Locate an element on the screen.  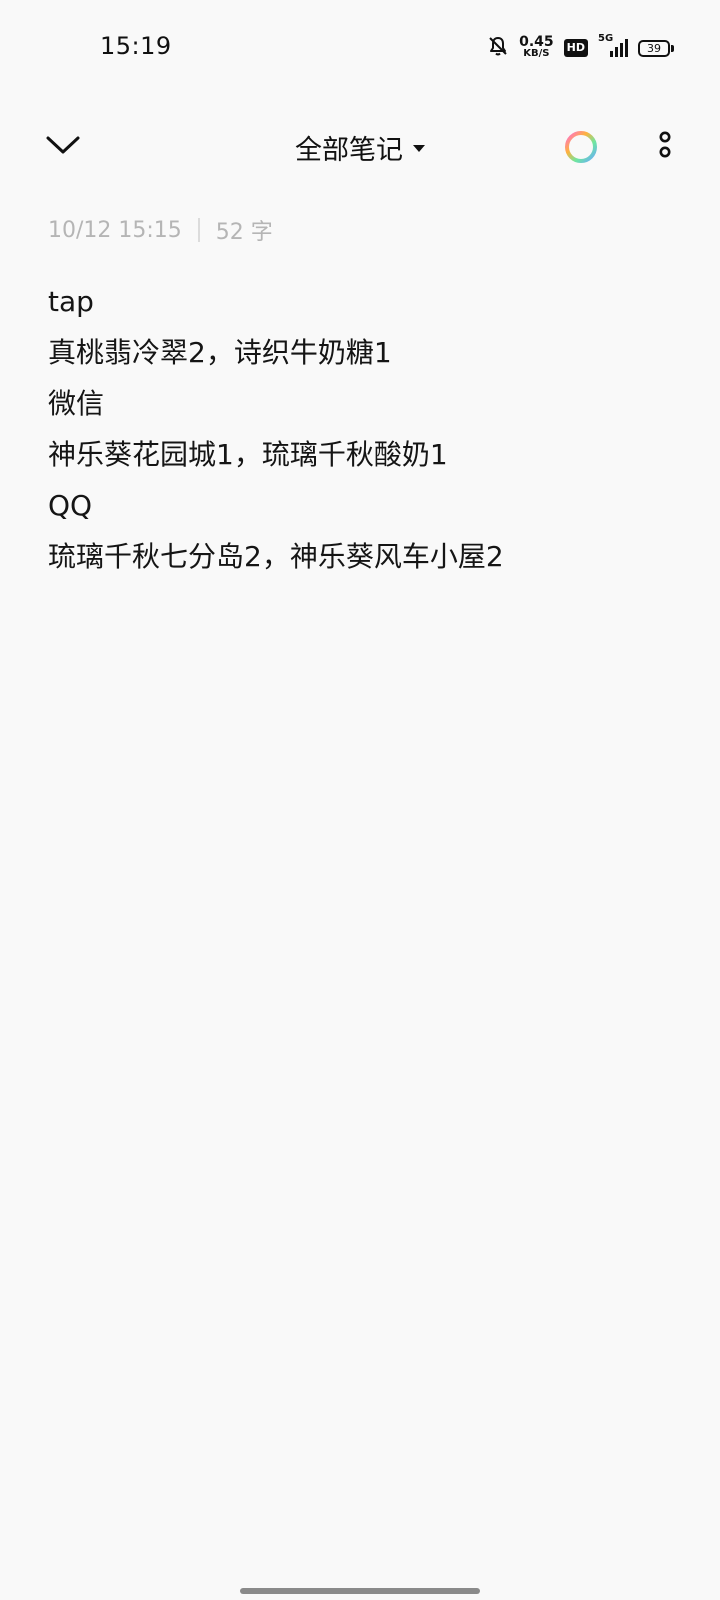
note-line: 微信 is located at coordinates (76, 403).